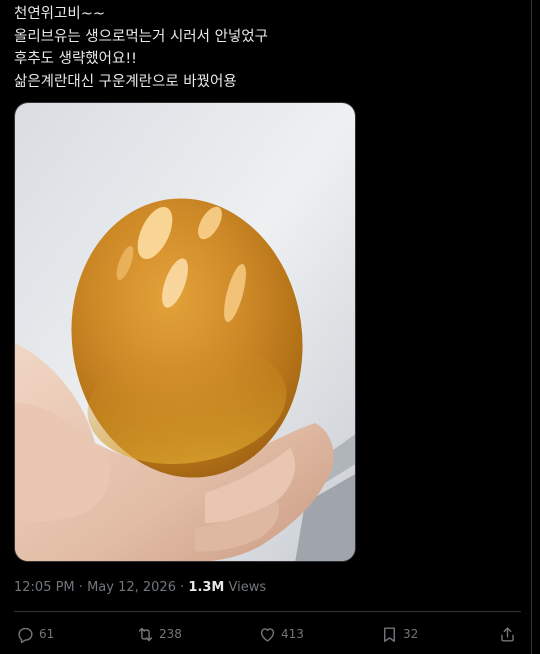 This screenshot has height=654, width=540. I want to click on share-icon, so click(507, 634).